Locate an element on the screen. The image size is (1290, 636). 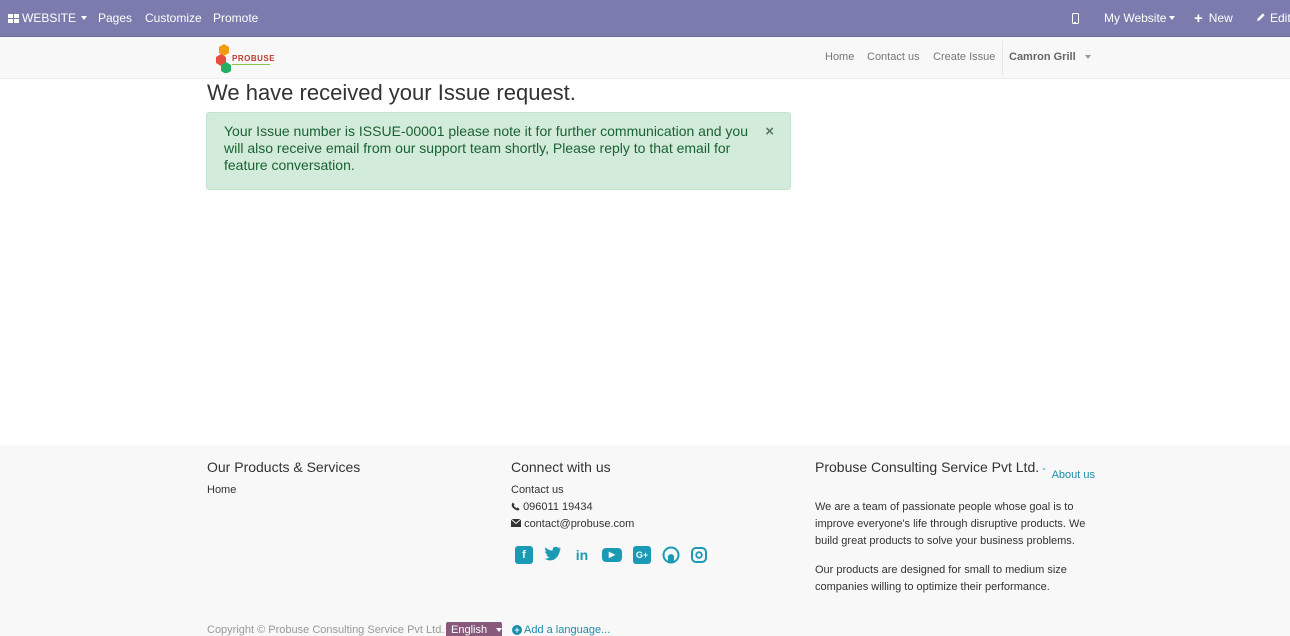
edit-button: Edit is located at coordinates (1273, 18).